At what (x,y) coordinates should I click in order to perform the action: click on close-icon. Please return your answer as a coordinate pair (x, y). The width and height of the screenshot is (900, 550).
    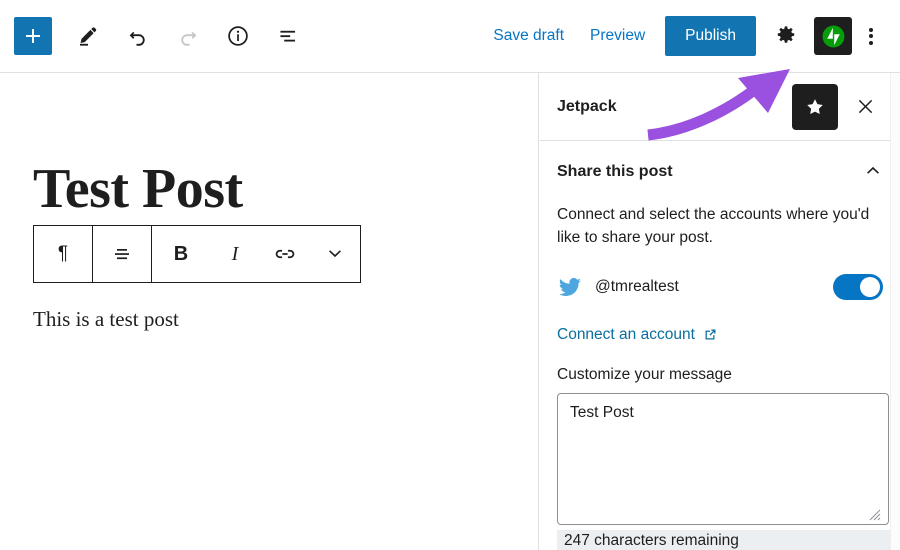
    Looking at the image, I should click on (865, 106).